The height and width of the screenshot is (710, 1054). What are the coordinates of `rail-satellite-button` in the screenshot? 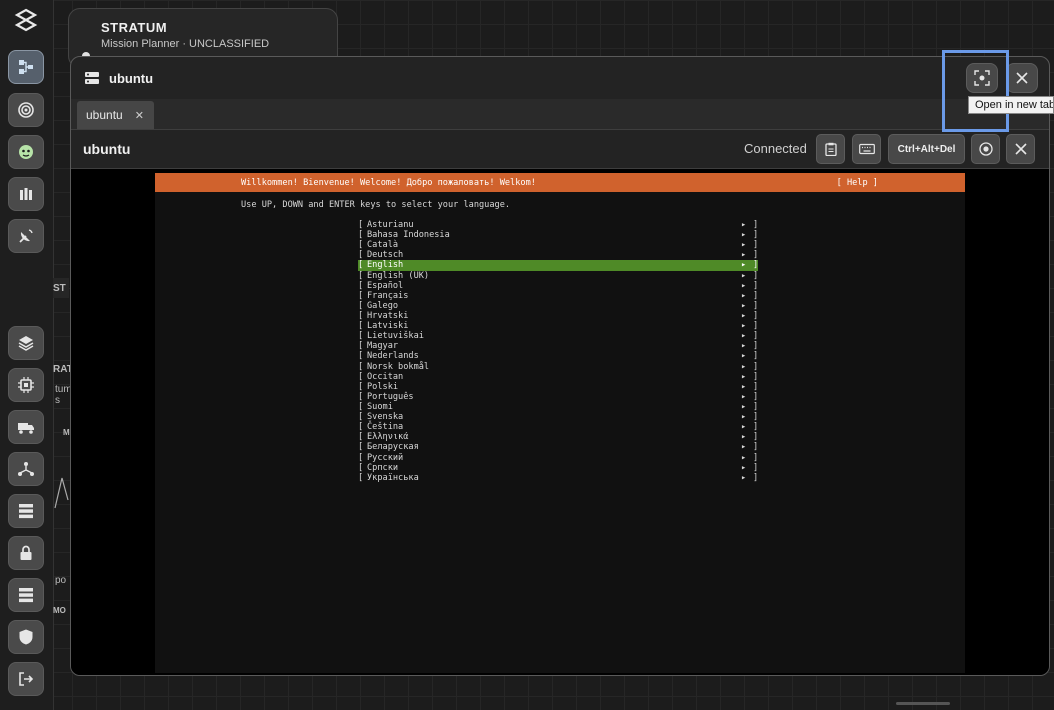 It's located at (26, 236).